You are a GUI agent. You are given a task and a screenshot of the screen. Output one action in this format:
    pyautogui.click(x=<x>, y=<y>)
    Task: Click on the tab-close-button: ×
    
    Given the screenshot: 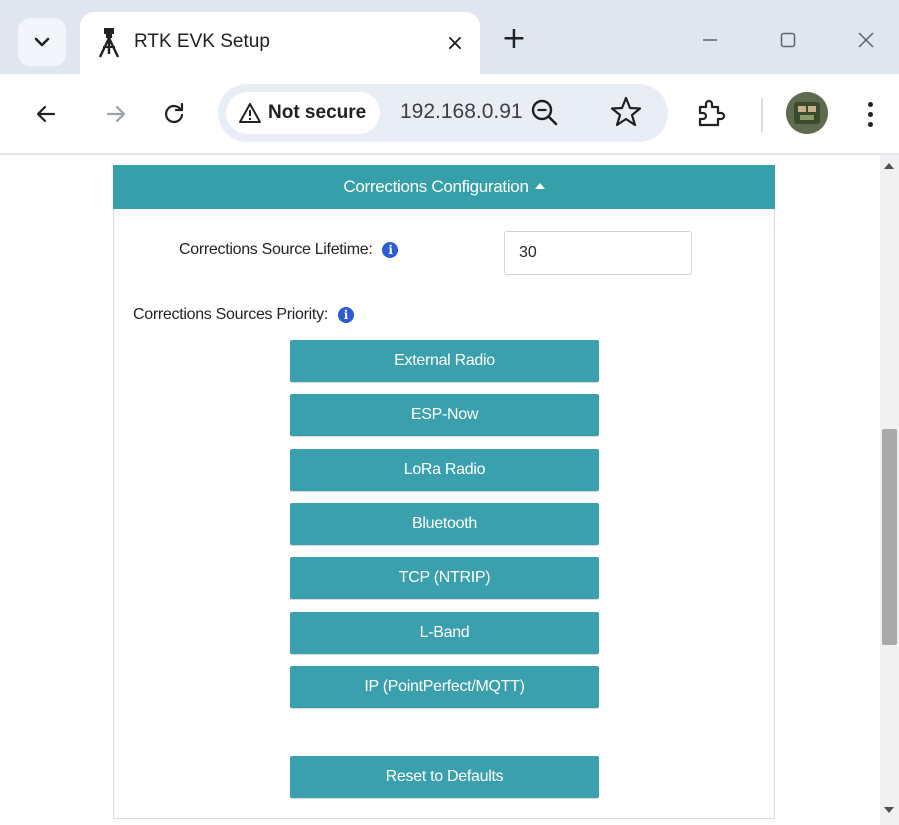 What is the action you would take?
    pyautogui.click(x=455, y=43)
    